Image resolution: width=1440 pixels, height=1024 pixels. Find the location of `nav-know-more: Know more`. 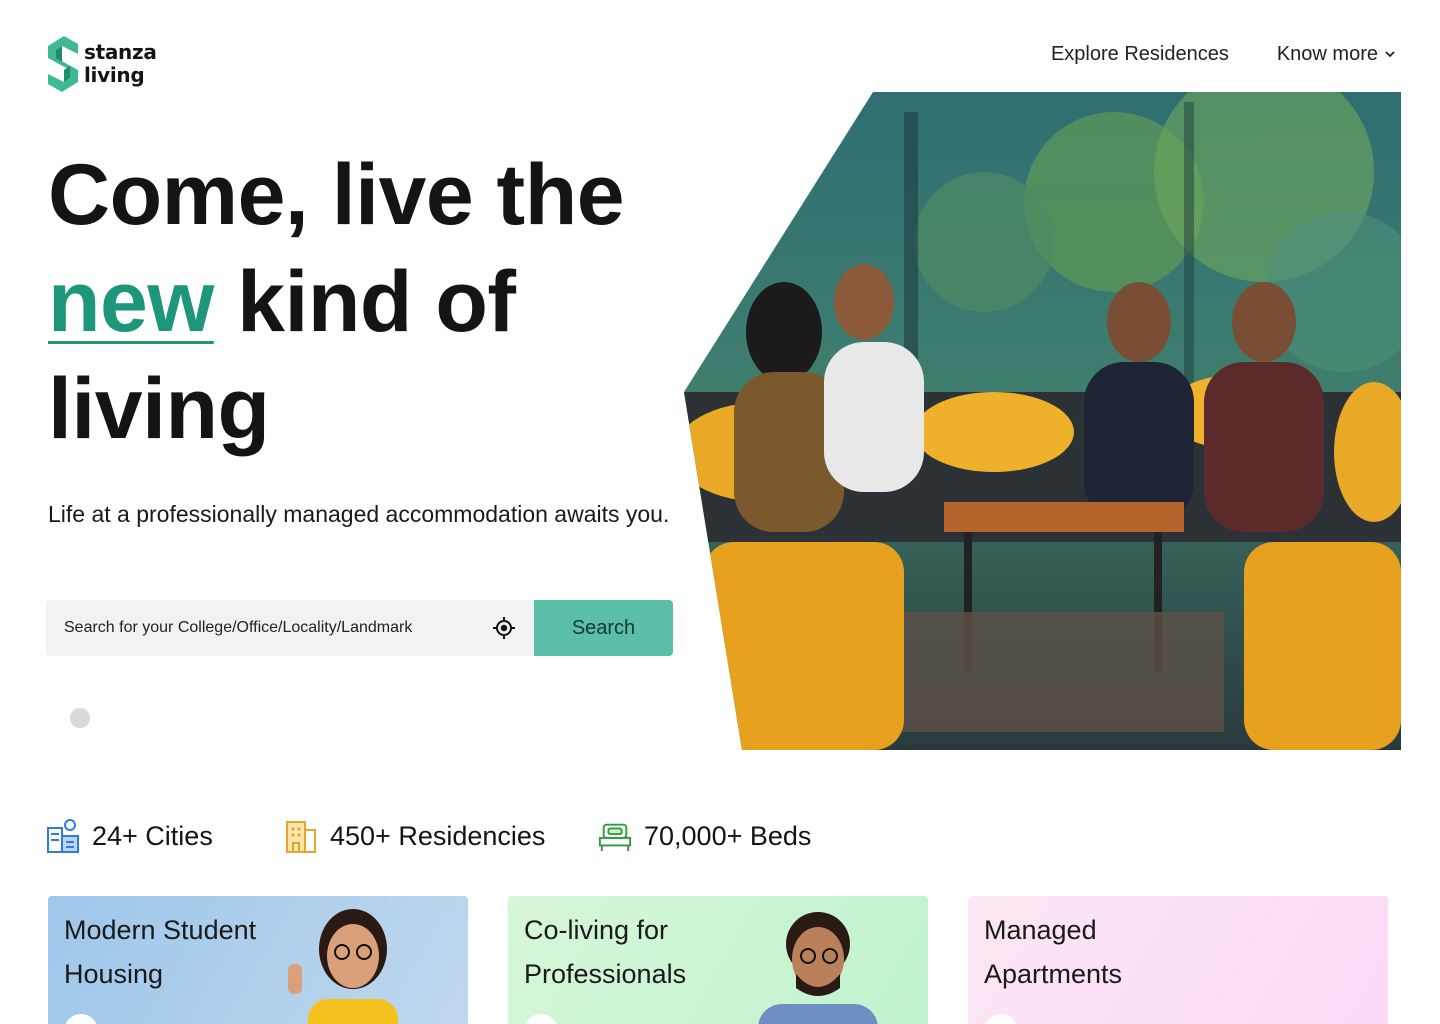

nav-know-more: Know more is located at coordinates (1336, 54).